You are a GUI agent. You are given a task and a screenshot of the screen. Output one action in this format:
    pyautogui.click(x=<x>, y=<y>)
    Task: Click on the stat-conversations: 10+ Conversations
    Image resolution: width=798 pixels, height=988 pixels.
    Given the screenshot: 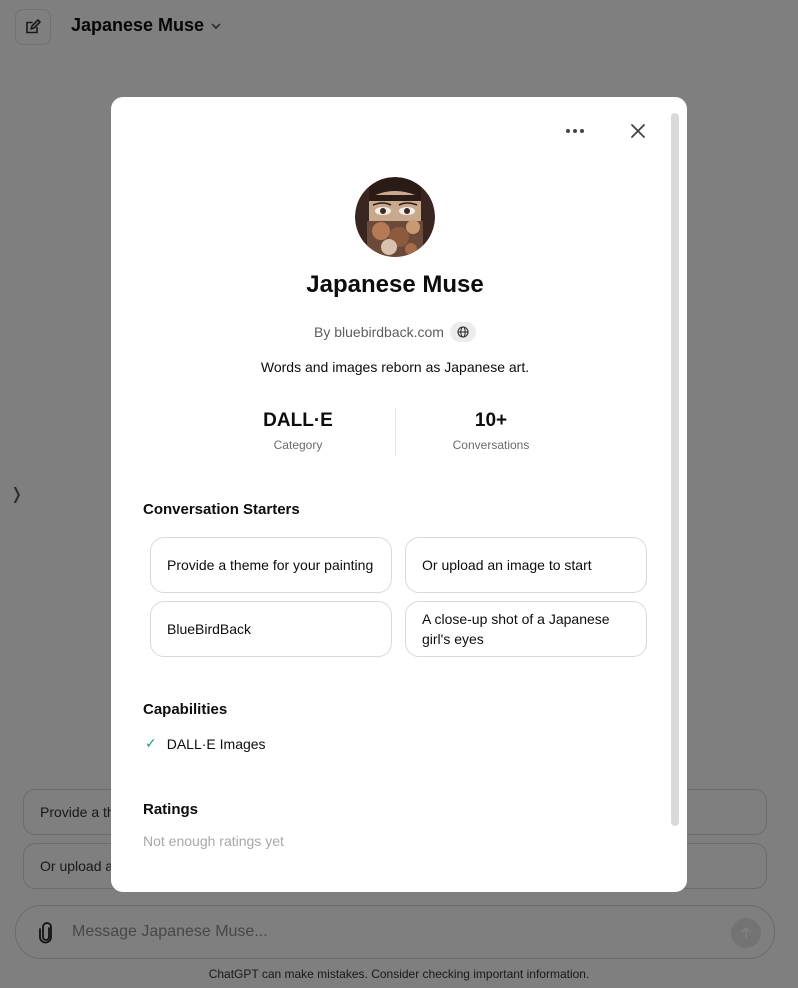 What is the action you would take?
    pyautogui.click(x=491, y=431)
    